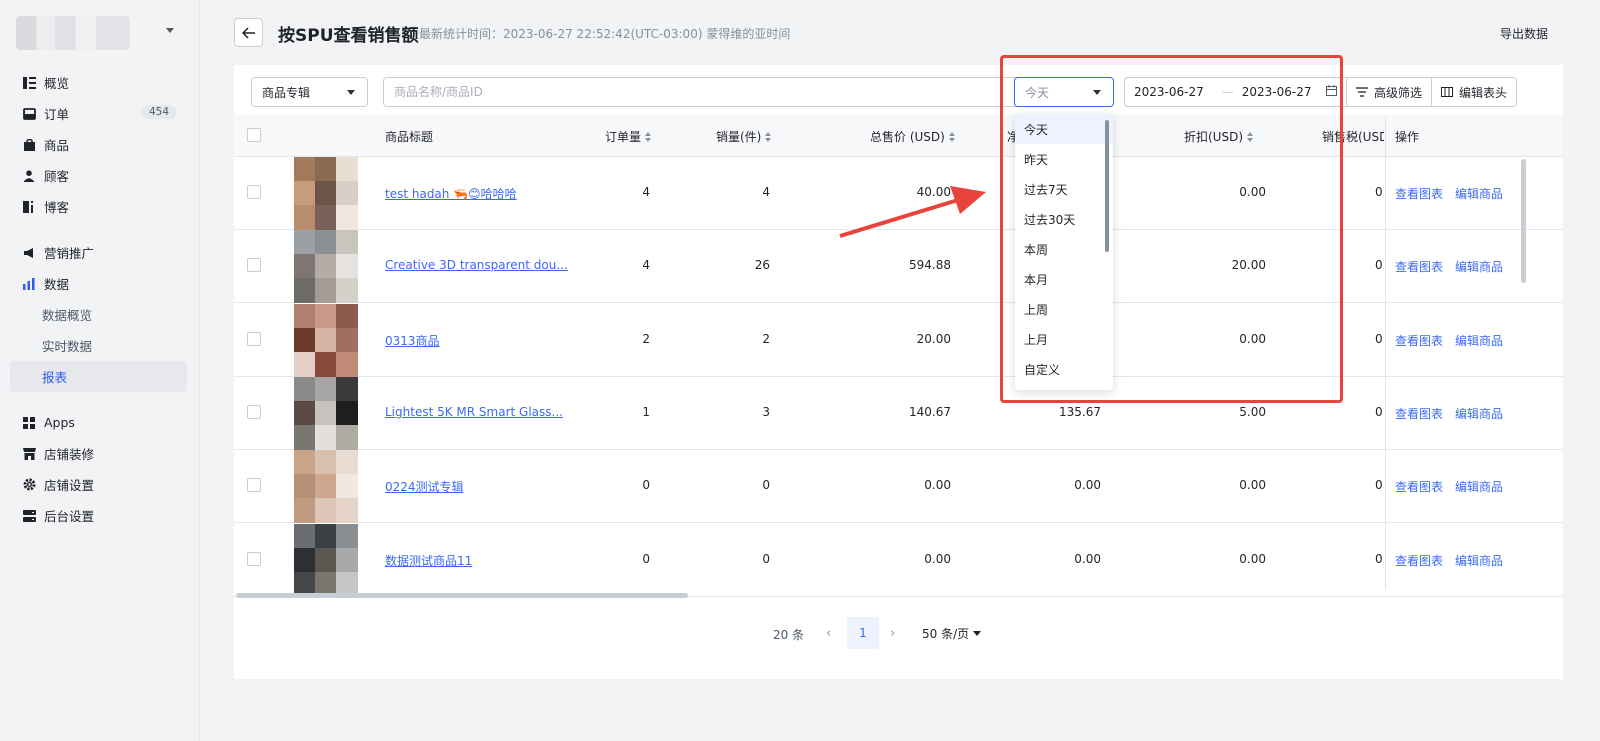 The width and height of the screenshot is (1600, 741). Describe the element at coordinates (348, 36) in the screenshot. I see `page-title: 按SPU查看销售额` at that location.